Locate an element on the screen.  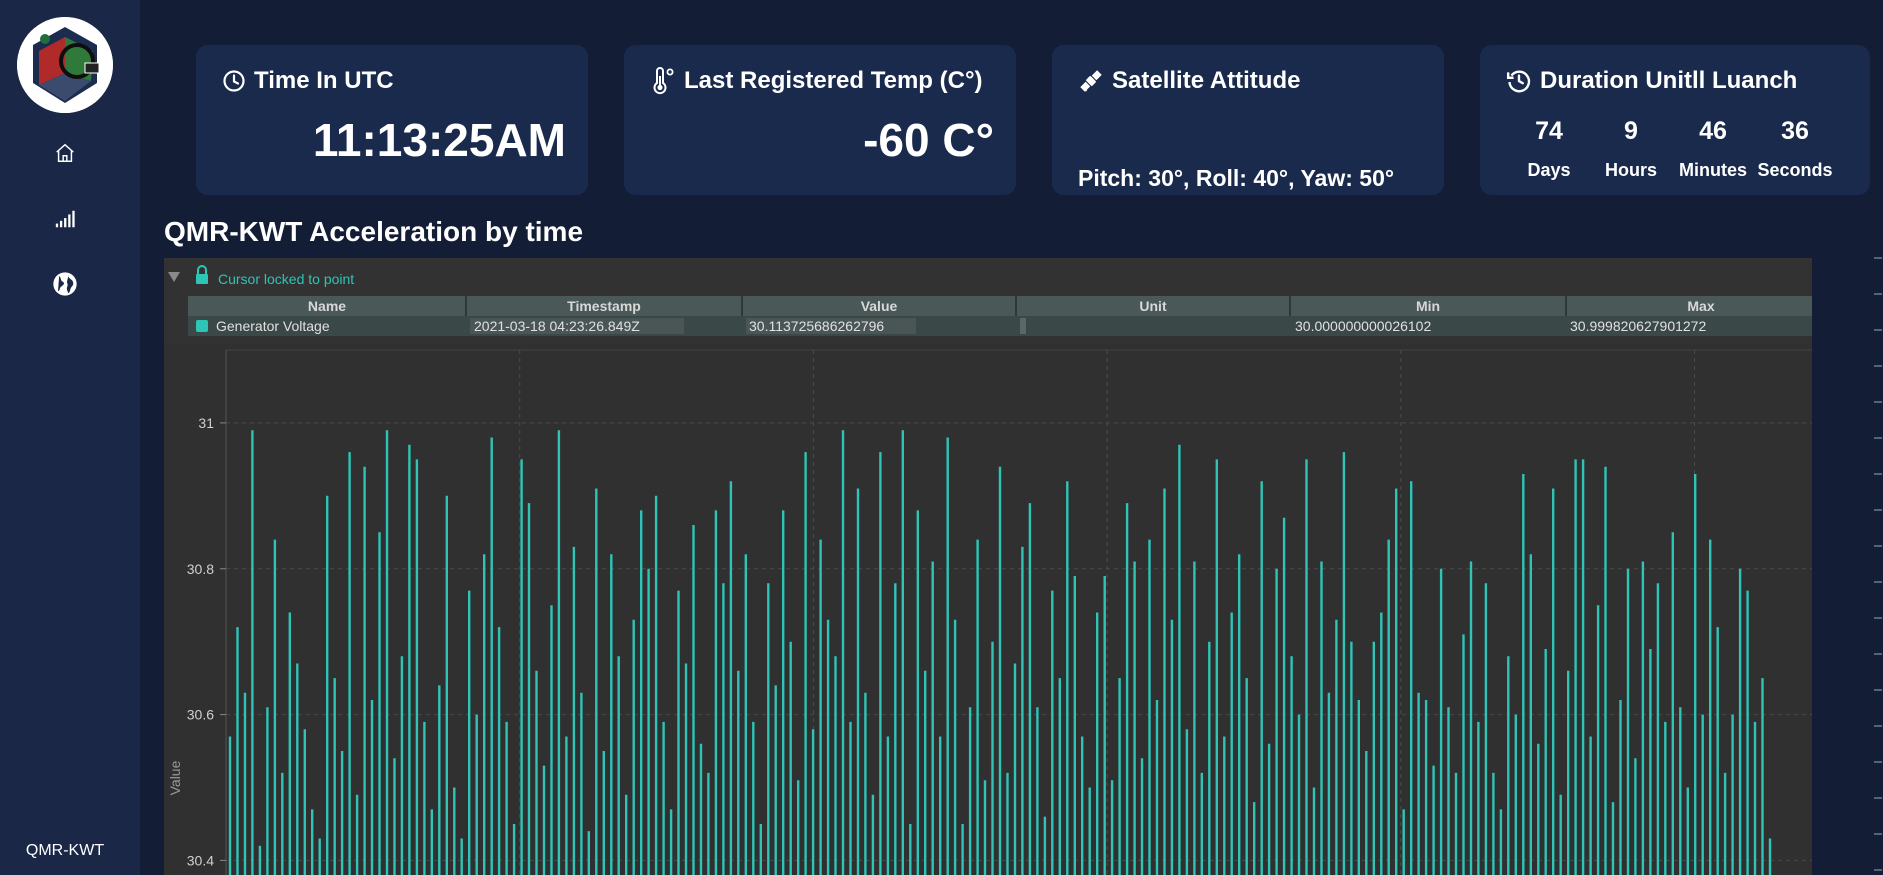
col-header-name: Name is located at coordinates (327, 306).